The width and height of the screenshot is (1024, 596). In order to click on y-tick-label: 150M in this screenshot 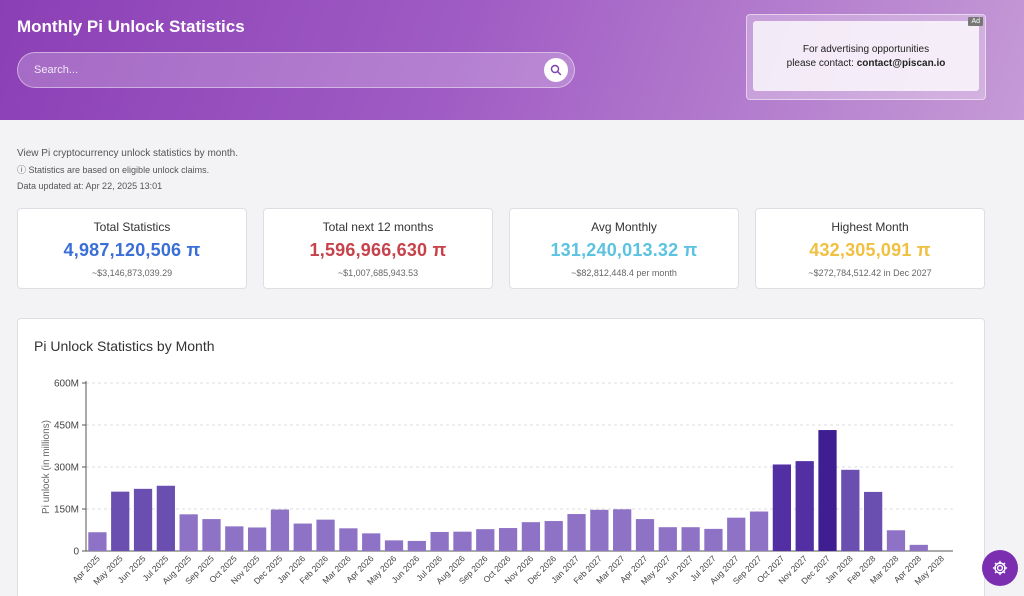, I will do `click(66, 510)`.